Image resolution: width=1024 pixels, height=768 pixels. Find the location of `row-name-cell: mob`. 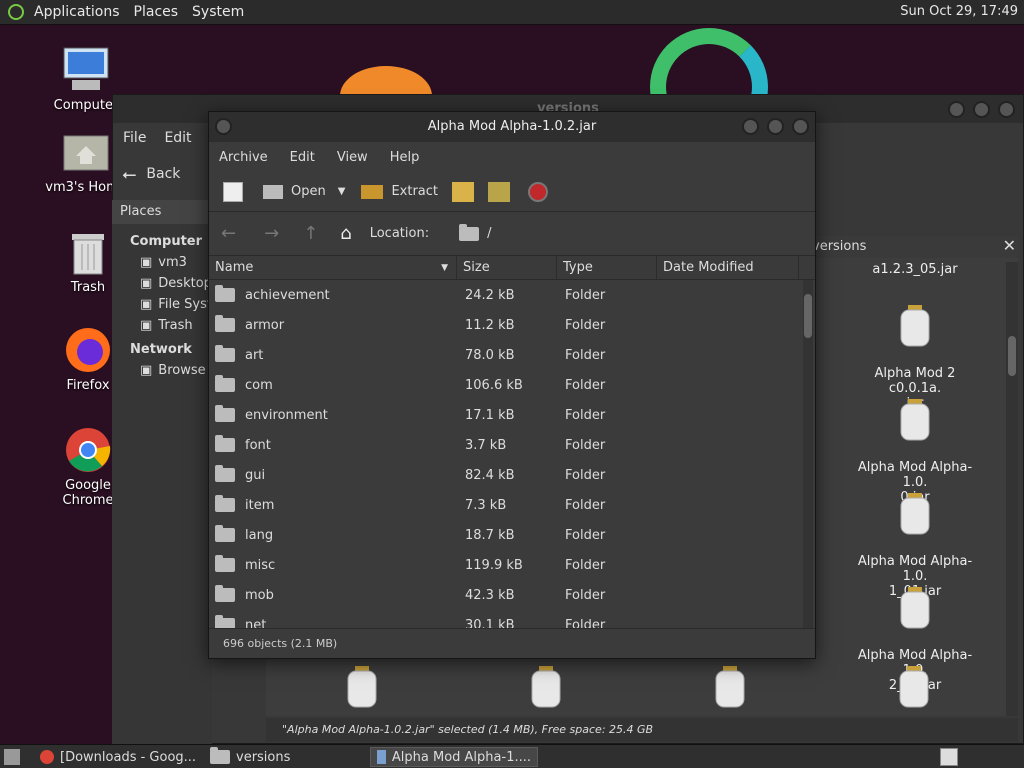

row-name-cell: mob is located at coordinates (333, 594).